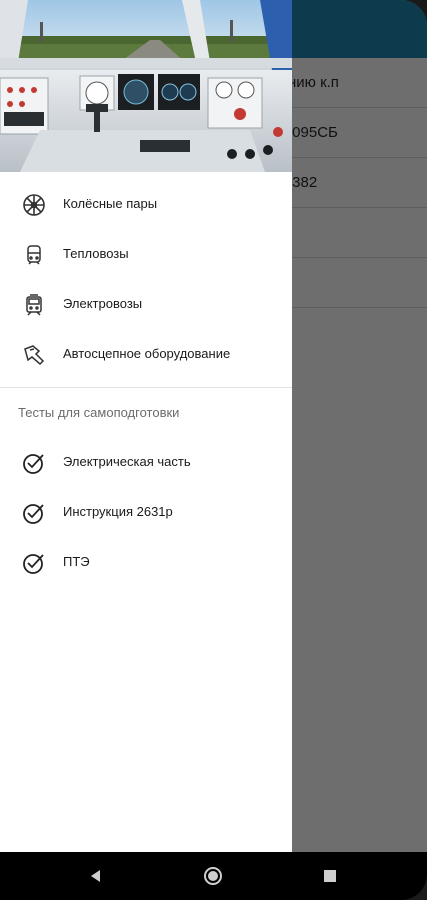 The height and width of the screenshot is (900, 427). What do you see at coordinates (34, 355) in the screenshot?
I see `coupler-icon` at bounding box center [34, 355].